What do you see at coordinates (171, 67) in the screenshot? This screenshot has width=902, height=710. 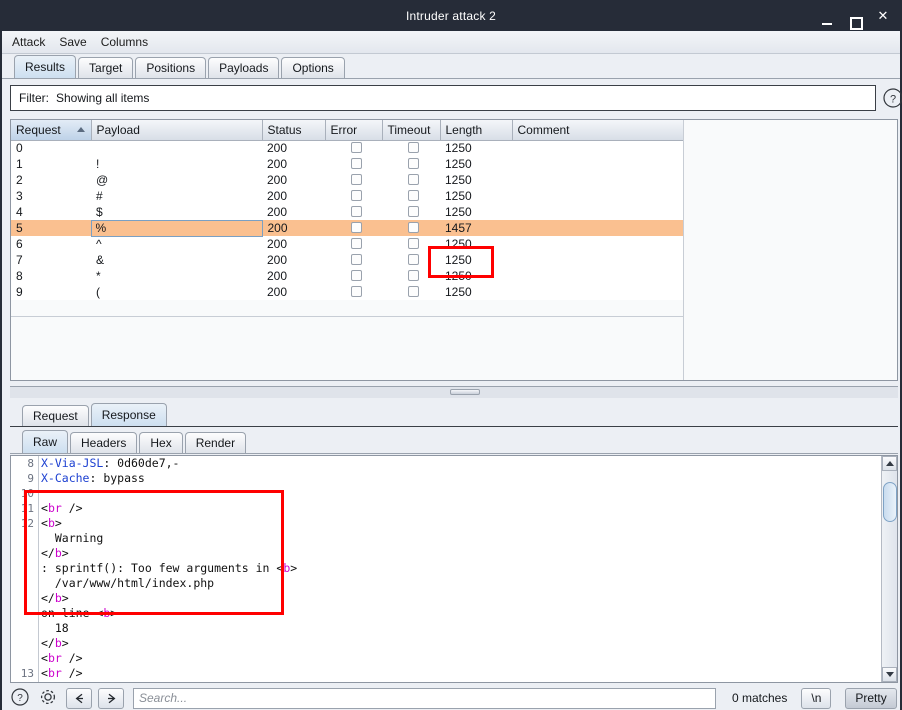 I see `tab-positions: Positions` at bounding box center [171, 67].